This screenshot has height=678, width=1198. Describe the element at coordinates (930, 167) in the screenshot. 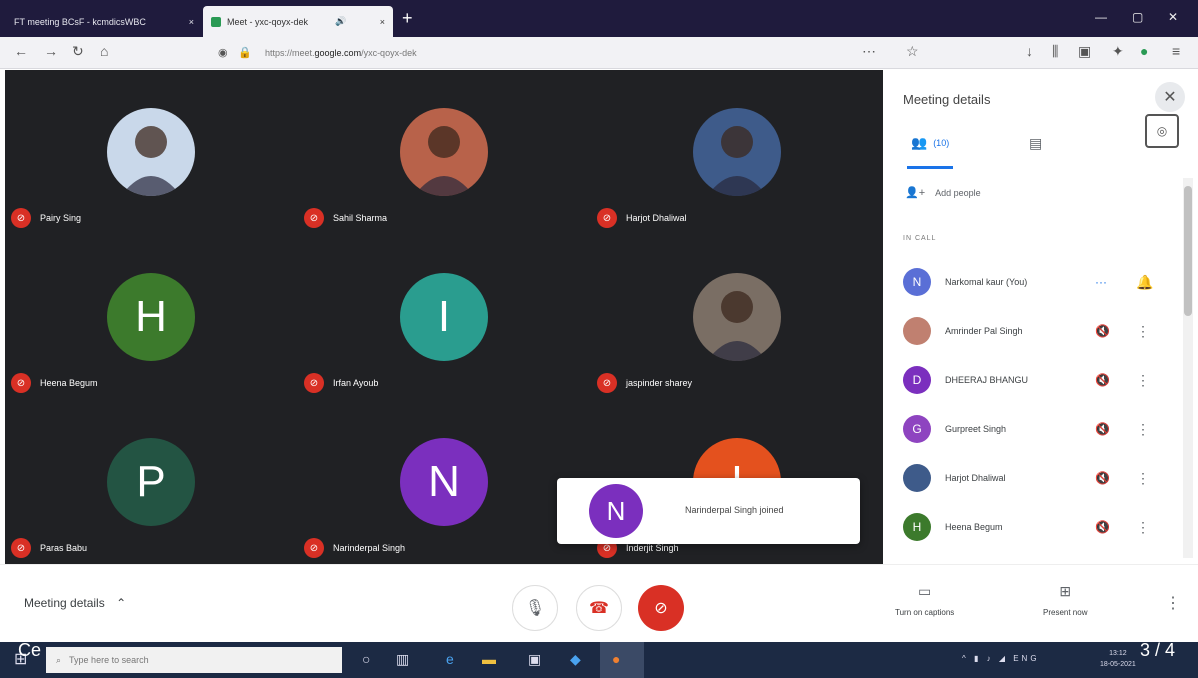

I see `active-tab-indicator` at that location.